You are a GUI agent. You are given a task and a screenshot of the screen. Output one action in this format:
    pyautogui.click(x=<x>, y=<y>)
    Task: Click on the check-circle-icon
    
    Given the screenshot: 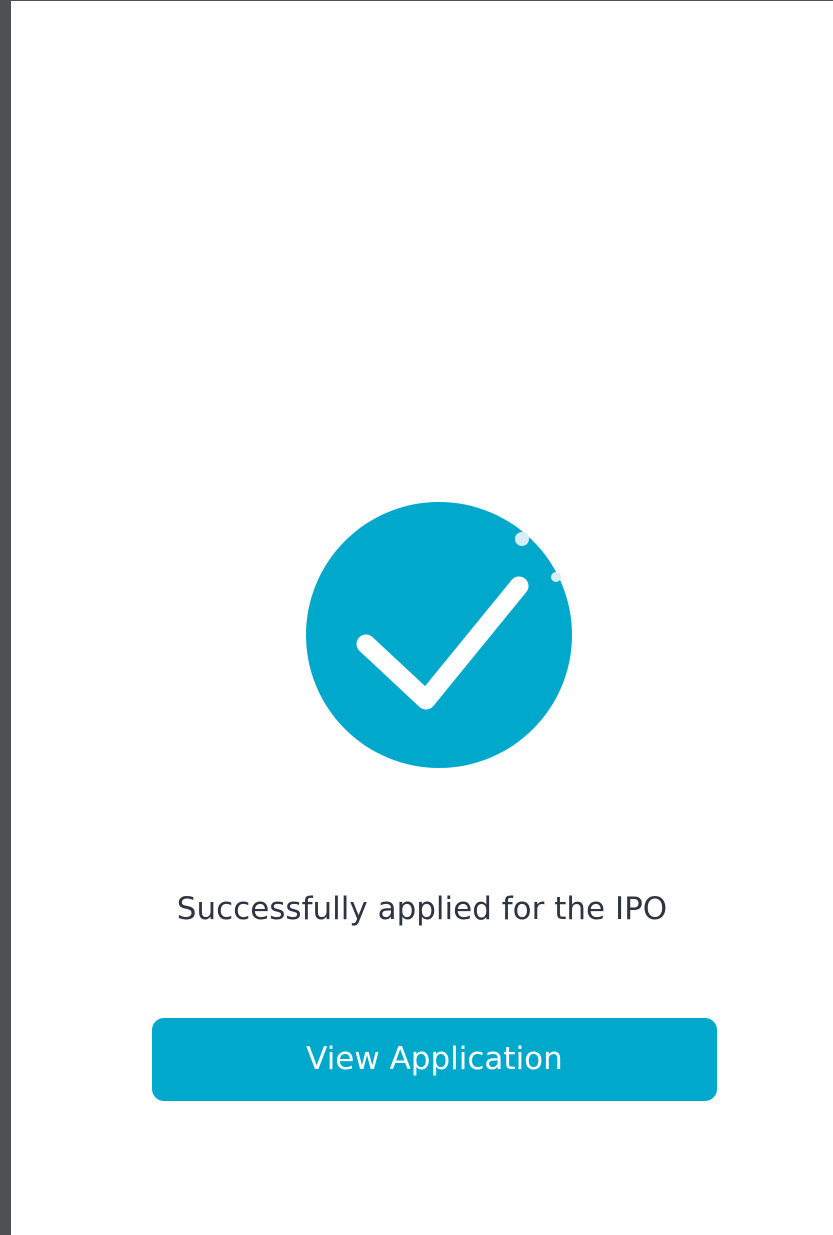 What is the action you would take?
    pyautogui.click(x=439, y=635)
    